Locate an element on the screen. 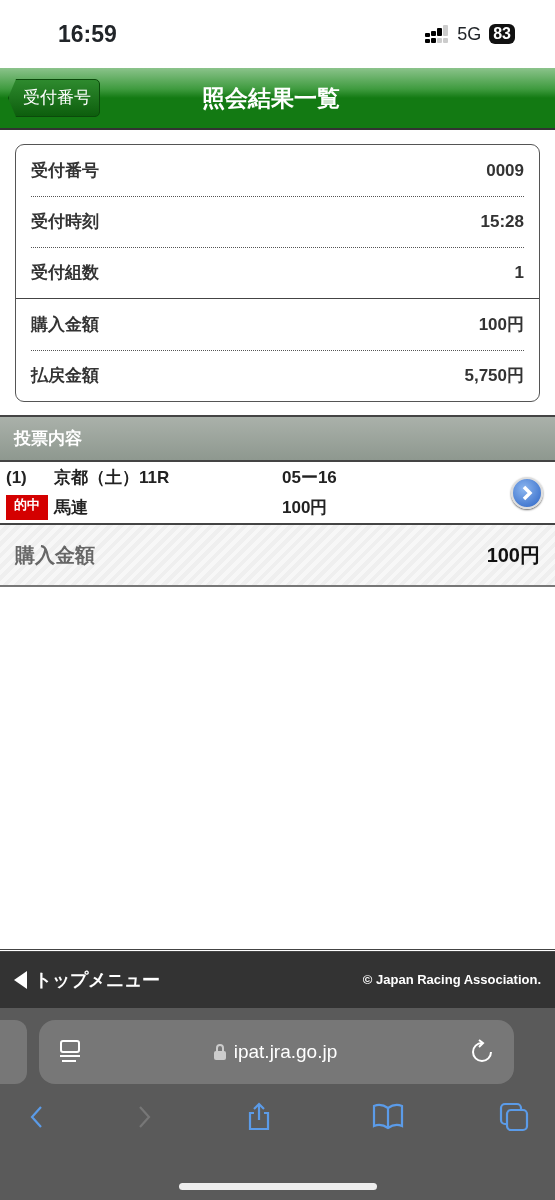  back-icon is located at coordinates (36, 1117).